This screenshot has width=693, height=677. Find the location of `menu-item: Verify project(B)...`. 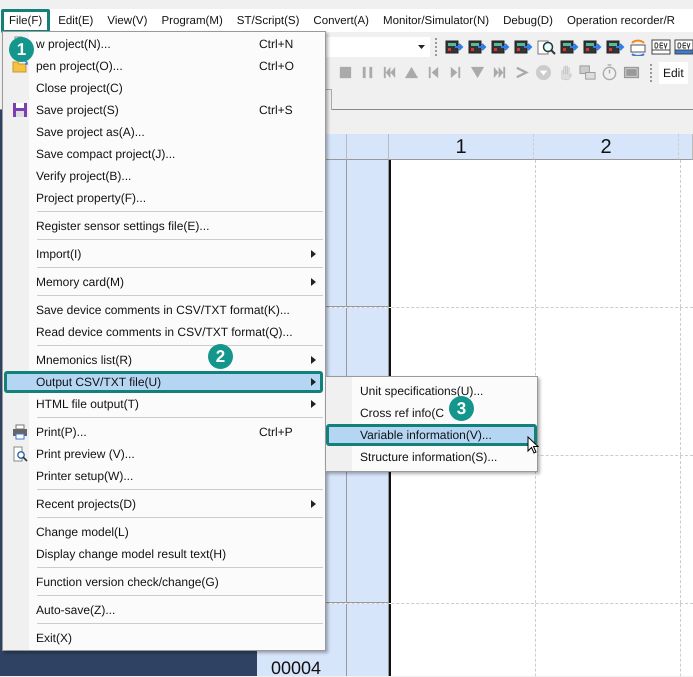

menu-item: Verify project(B)... is located at coordinates (84, 176).